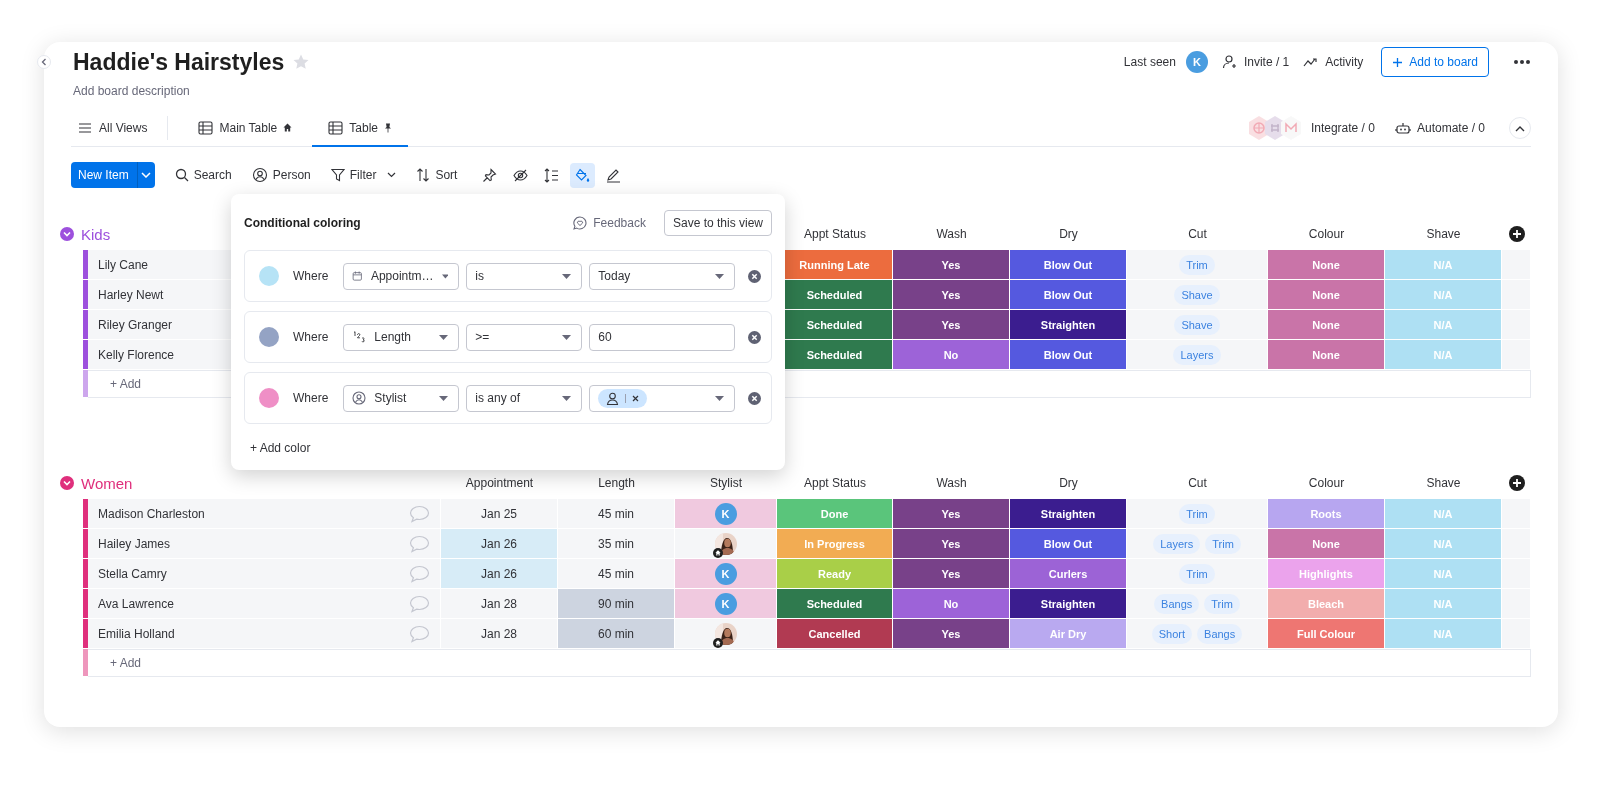  I want to click on tags-cell: Bangs Trim, so click(1197, 604).